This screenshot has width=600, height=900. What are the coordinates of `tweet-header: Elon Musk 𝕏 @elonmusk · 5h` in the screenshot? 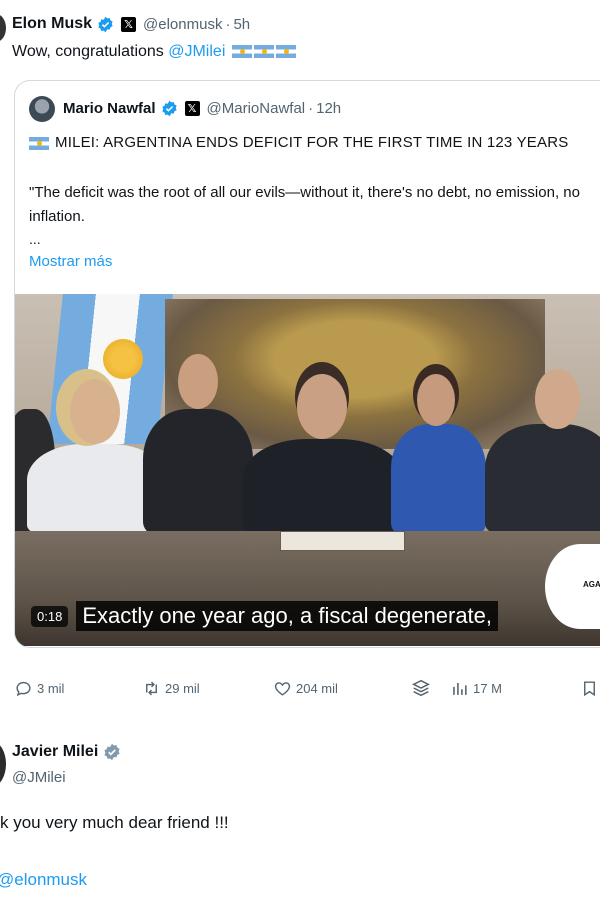 It's located at (131, 24).